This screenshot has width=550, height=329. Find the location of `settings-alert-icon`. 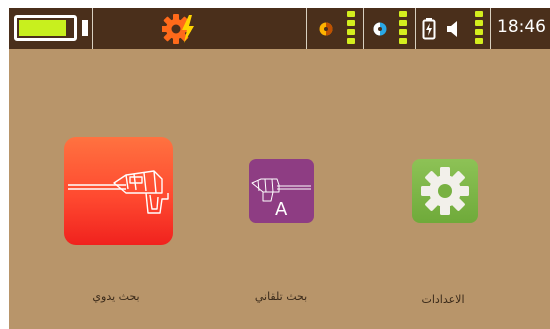

settings-alert-icon is located at coordinates (180, 29).